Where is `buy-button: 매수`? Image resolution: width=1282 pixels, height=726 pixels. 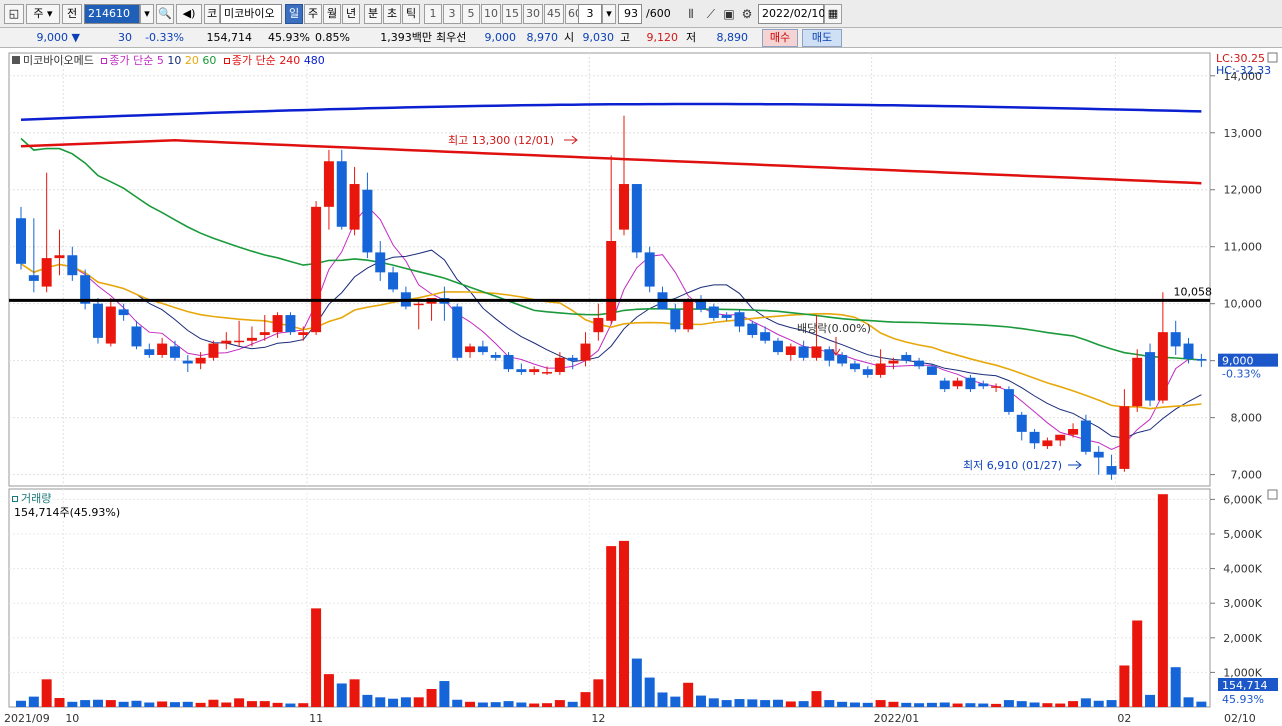 buy-button: 매수 is located at coordinates (780, 38).